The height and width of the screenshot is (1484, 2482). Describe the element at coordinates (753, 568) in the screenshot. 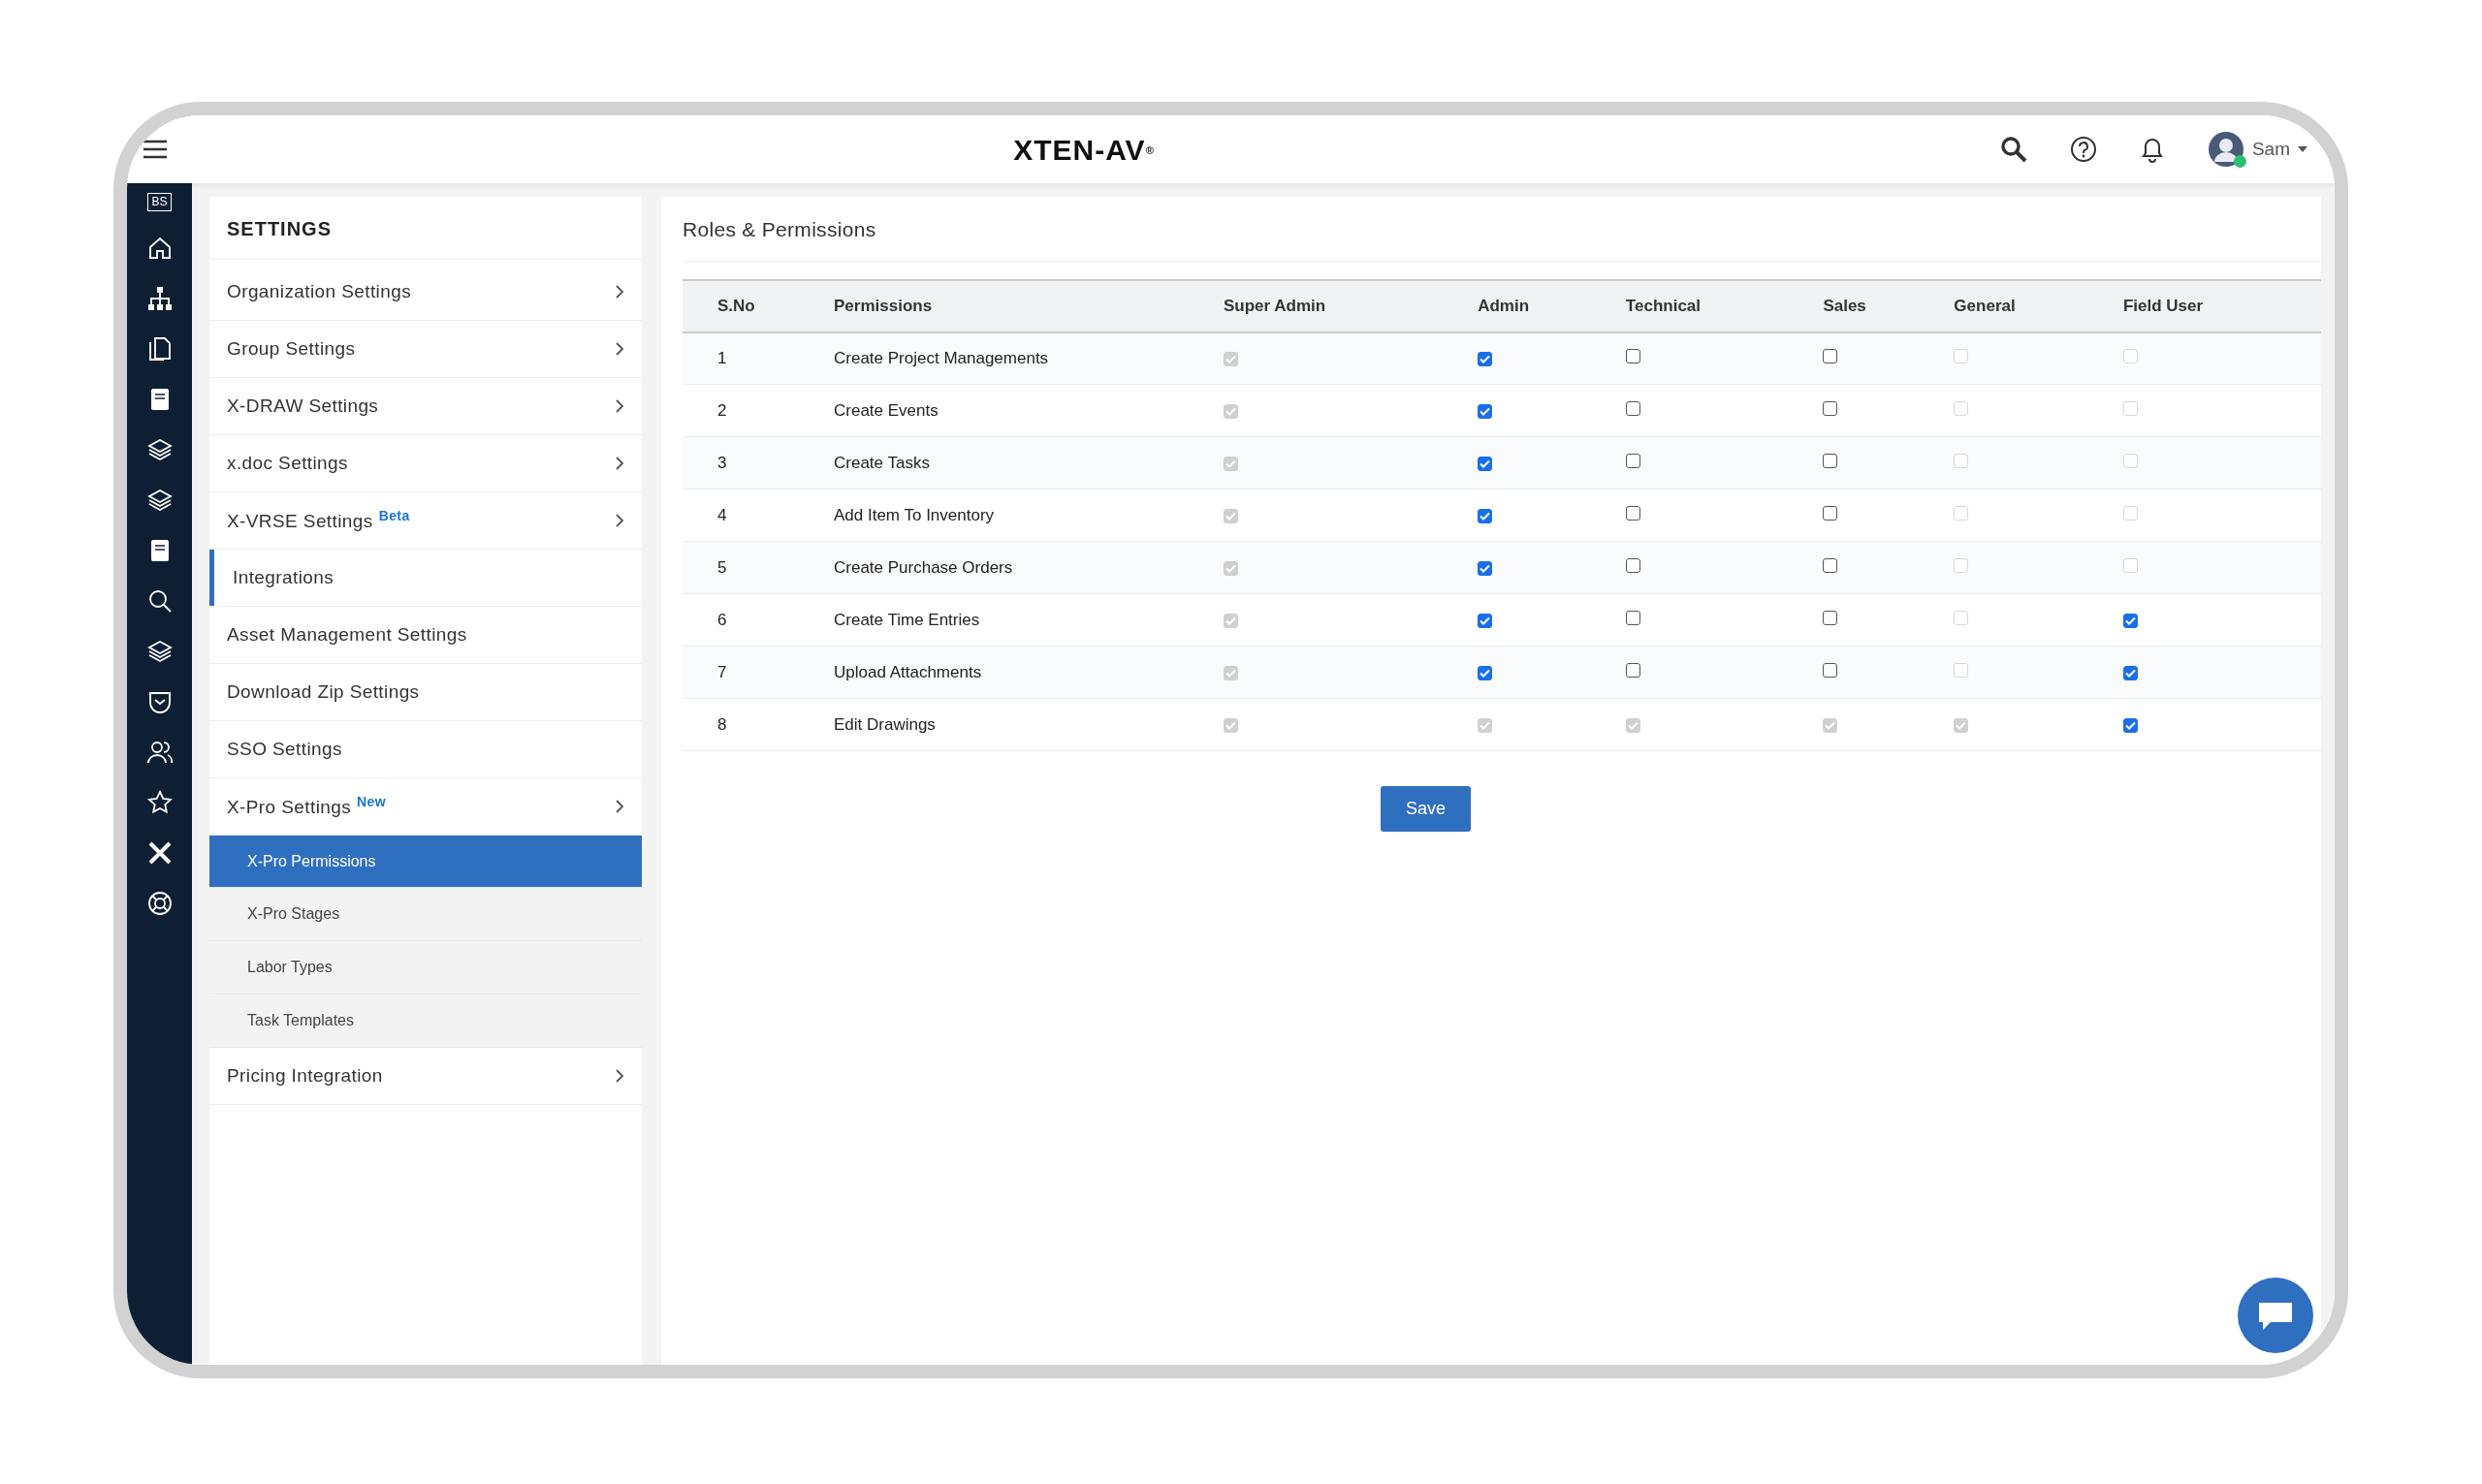

I see `table-cell: 5` at that location.